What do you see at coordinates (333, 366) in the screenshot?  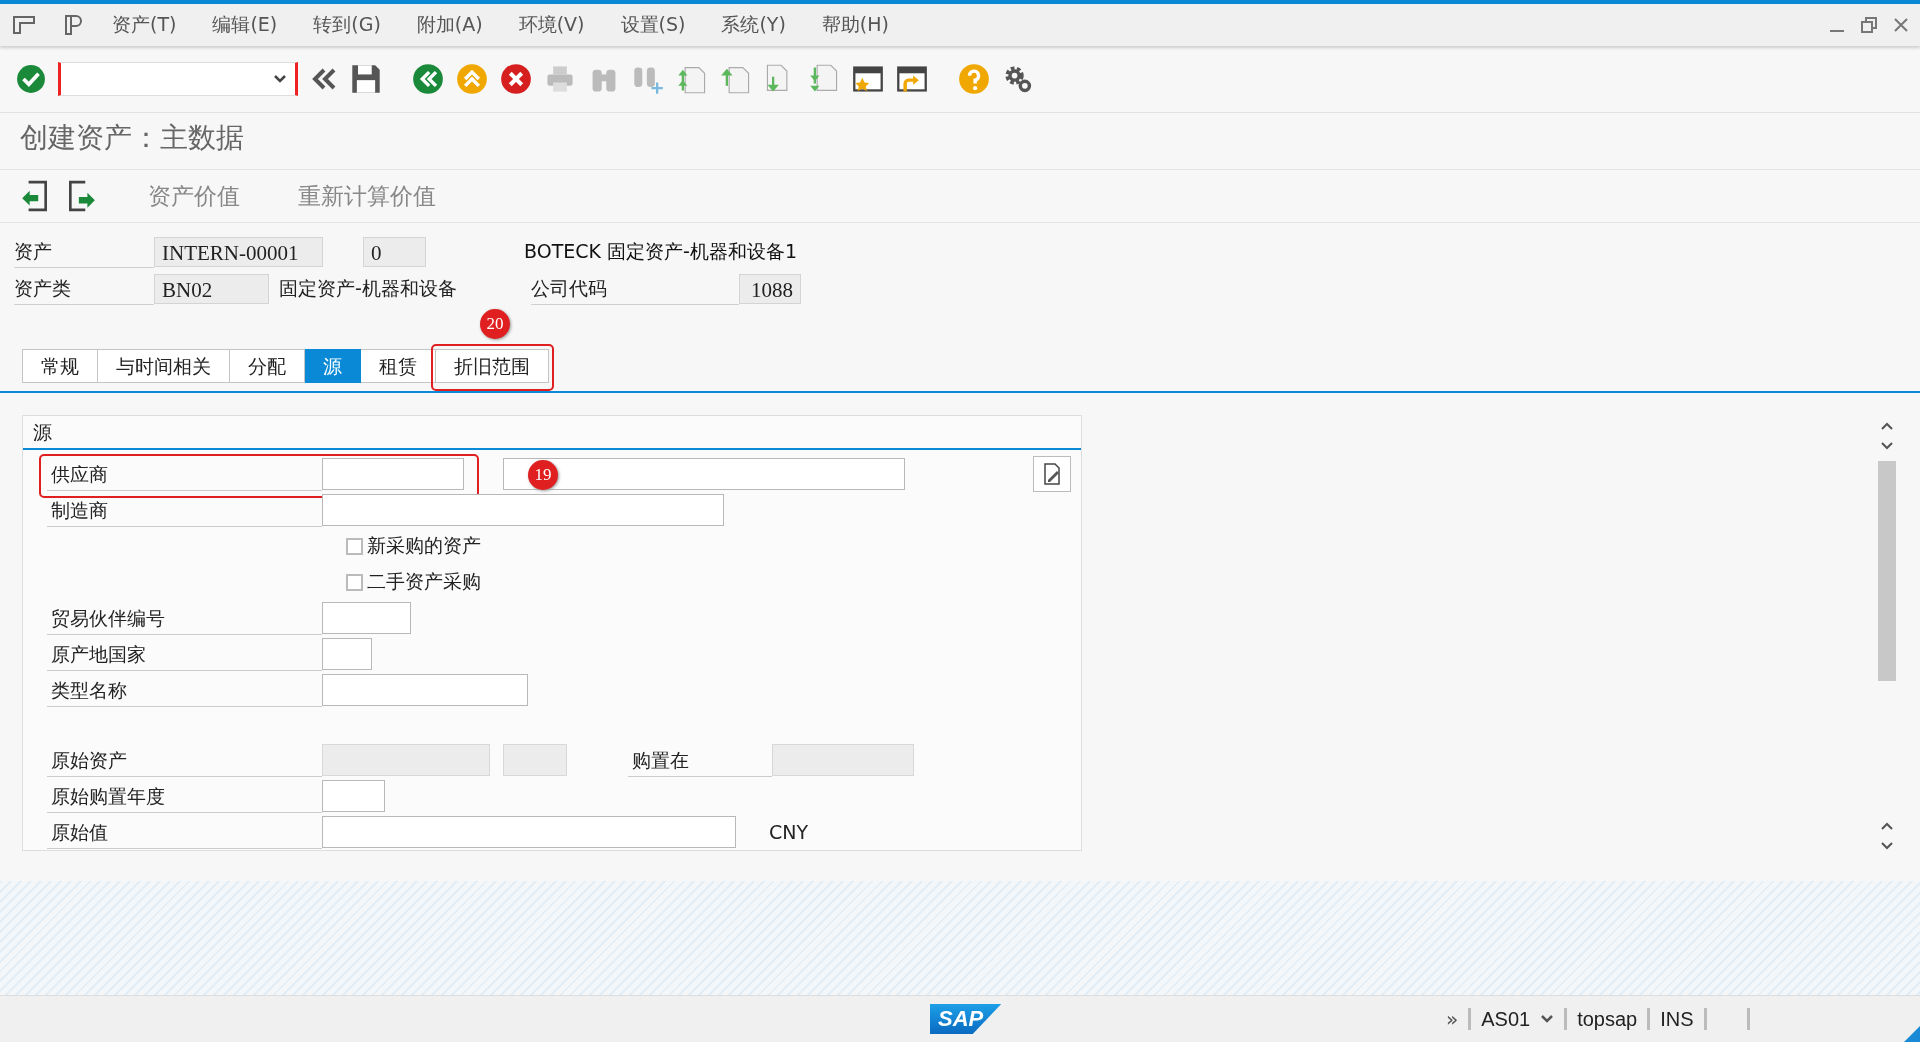 I see `tab: 源` at bounding box center [333, 366].